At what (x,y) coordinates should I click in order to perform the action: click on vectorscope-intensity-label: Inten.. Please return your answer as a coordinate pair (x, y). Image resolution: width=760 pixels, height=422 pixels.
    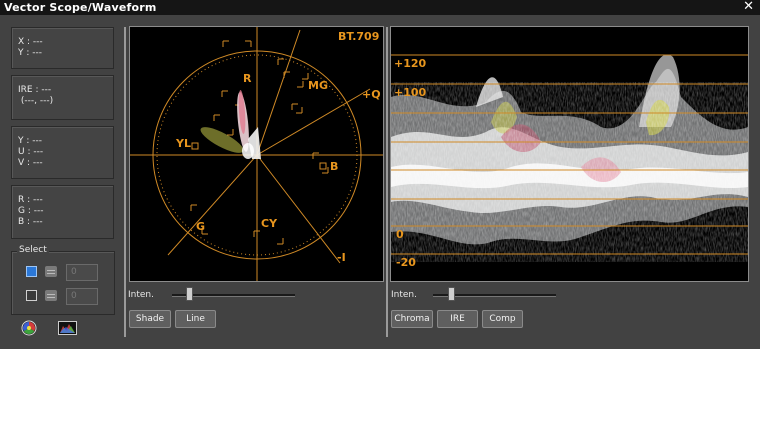
    Looking at the image, I should click on (141, 295).